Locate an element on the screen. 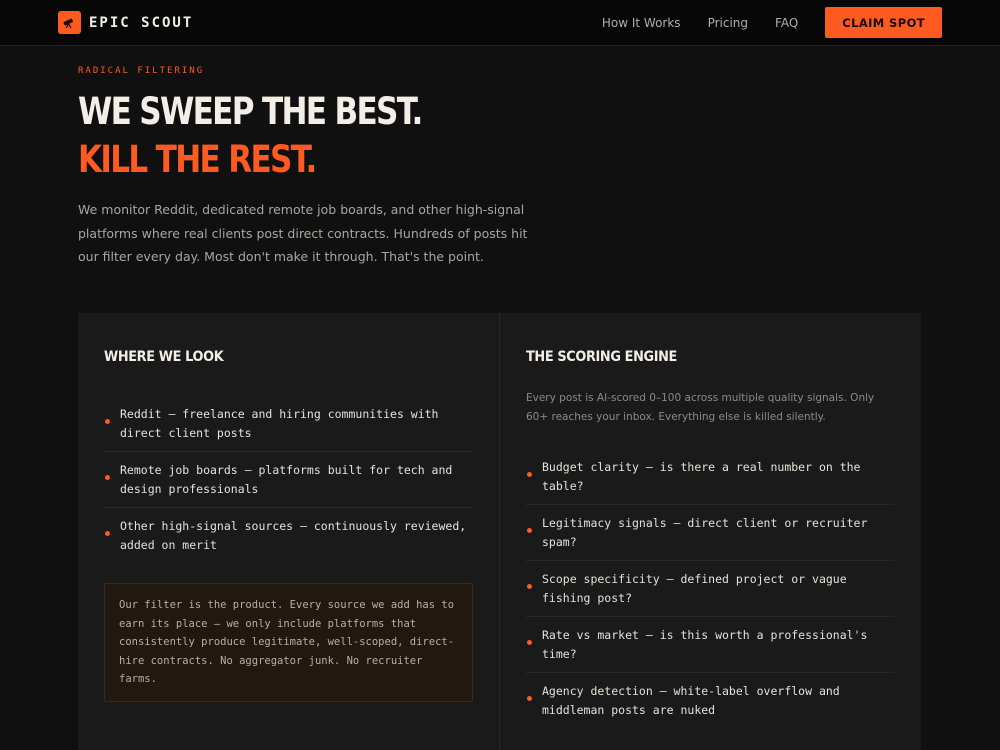  nav-link-pricing: Pricing is located at coordinates (728, 23).